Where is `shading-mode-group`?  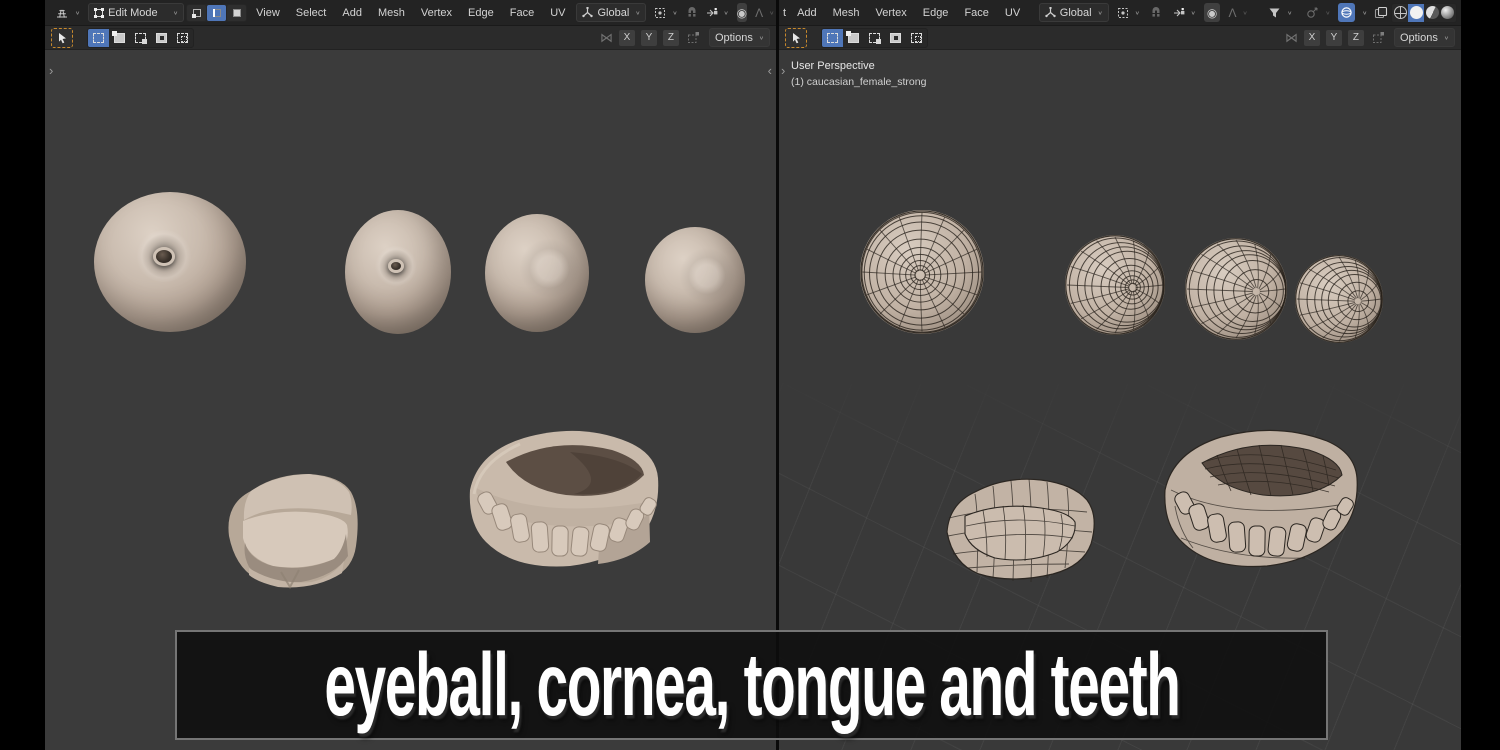 shading-mode-group is located at coordinates (1424, 12).